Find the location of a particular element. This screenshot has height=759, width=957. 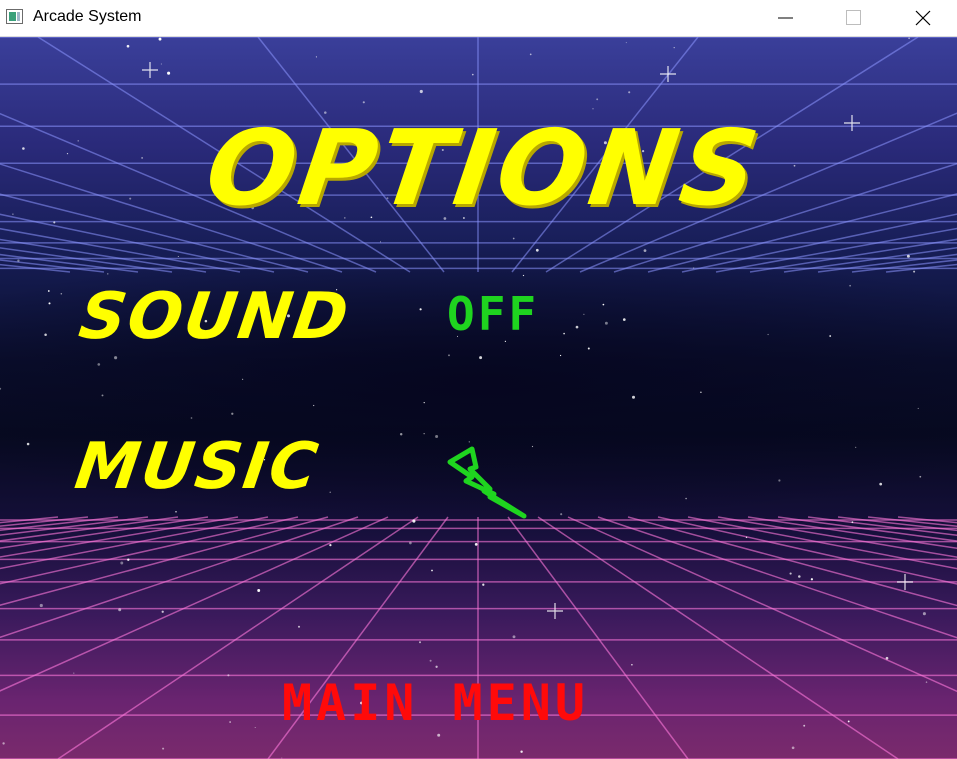

lightning-bolt-icon is located at coordinates (487, 480).